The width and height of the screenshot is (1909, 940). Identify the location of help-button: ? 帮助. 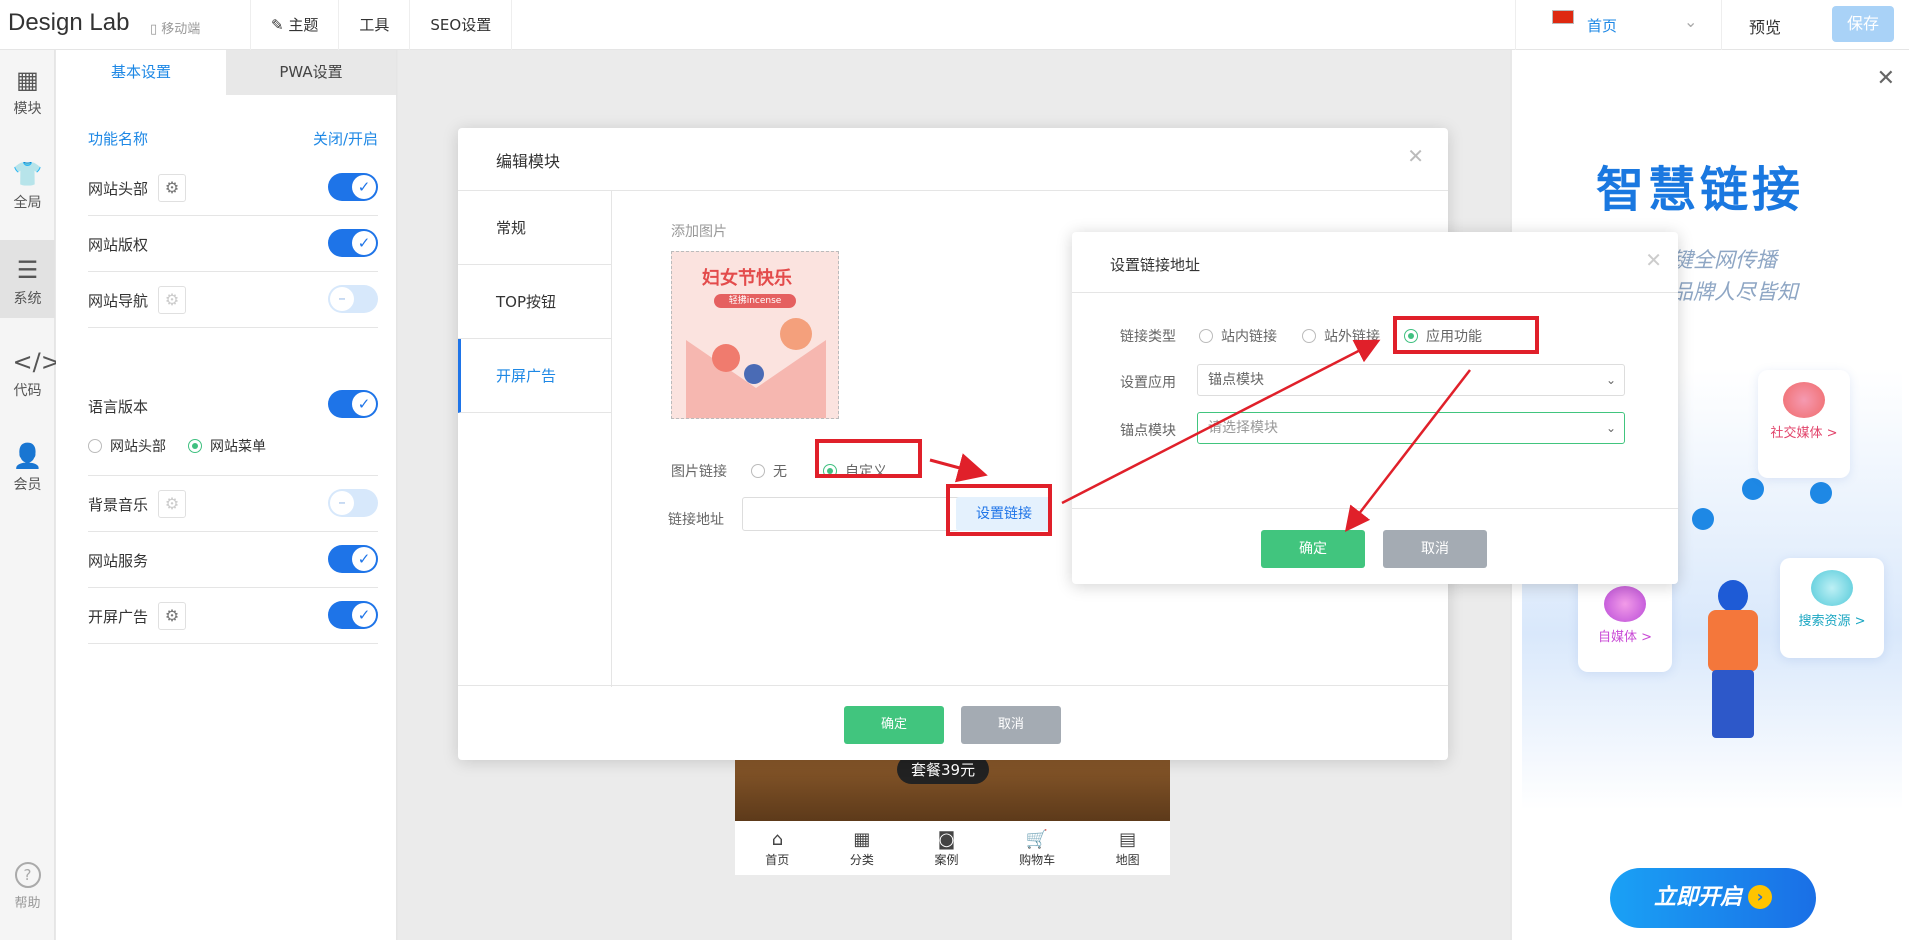
(27, 886).